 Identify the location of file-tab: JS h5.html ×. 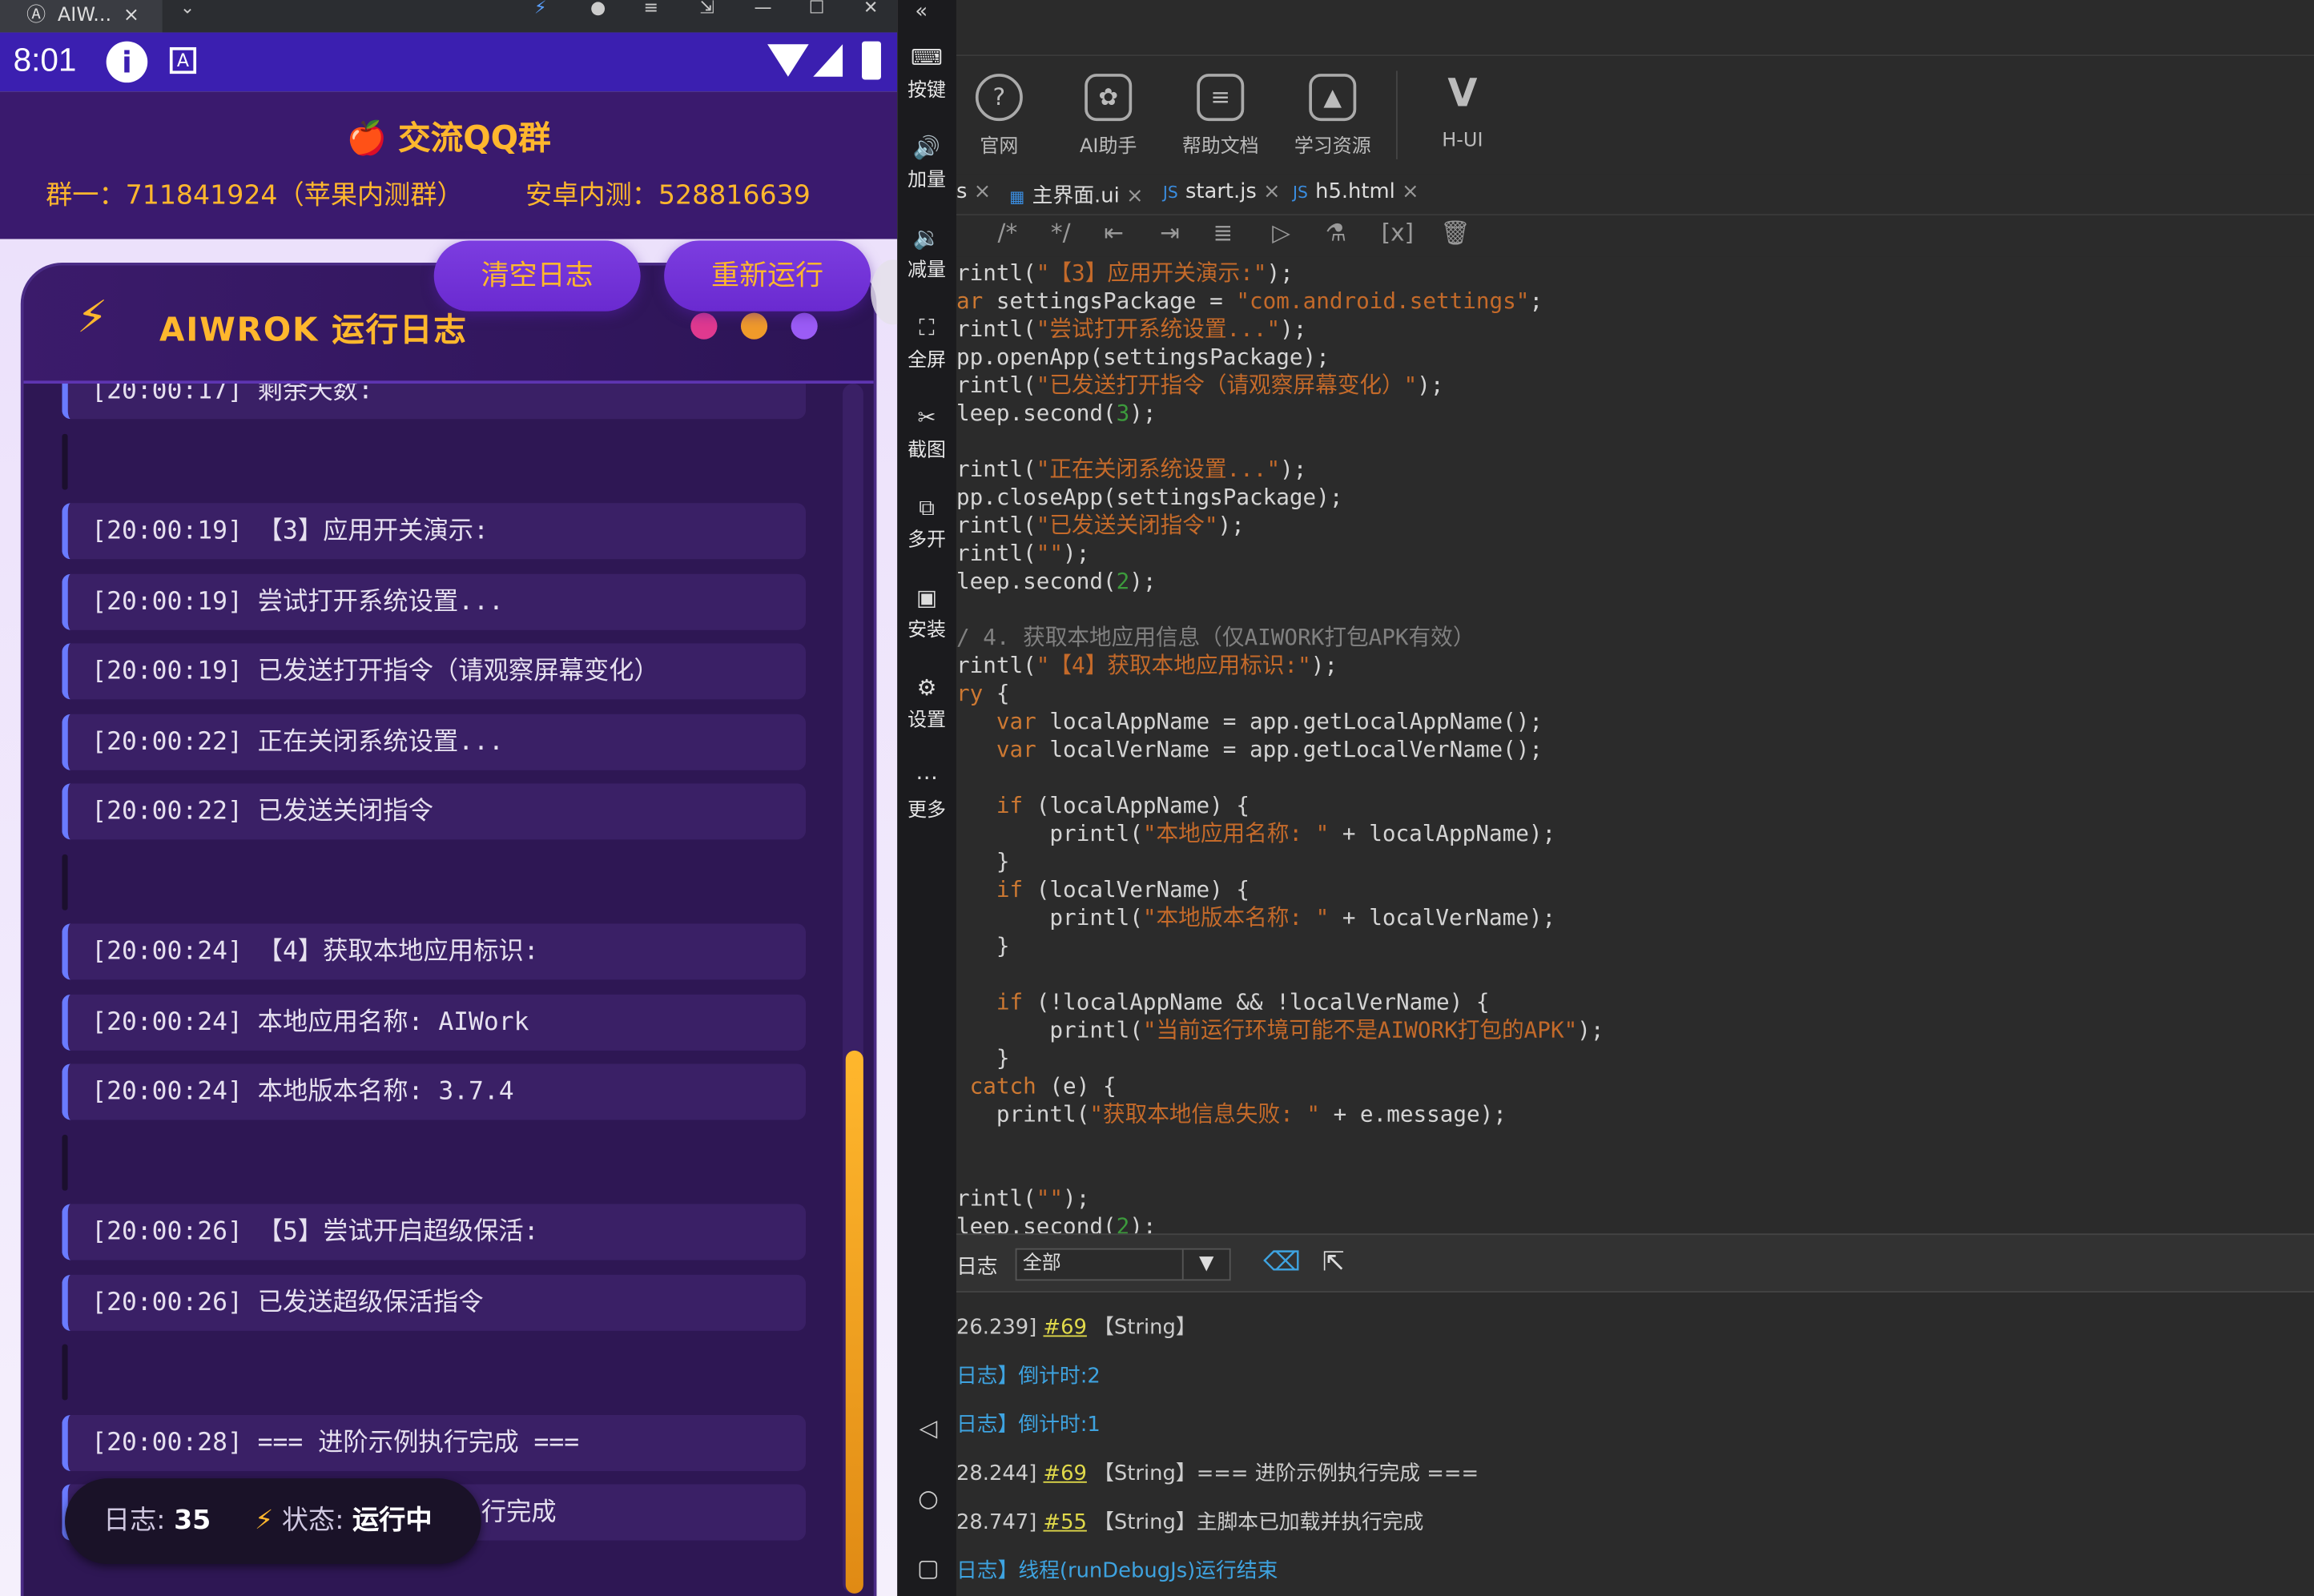
(1356, 191).